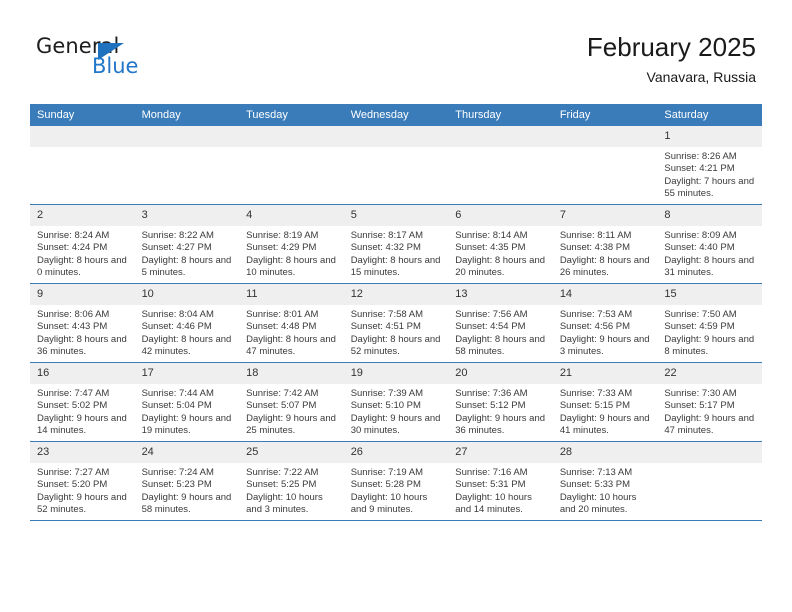 Image resolution: width=792 pixels, height=612 pixels. What do you see at coordinates (176, 248) in the screenshot?
I see `sunset-text: Sunset: 4:27 PM` at bounding box center [176, 248].